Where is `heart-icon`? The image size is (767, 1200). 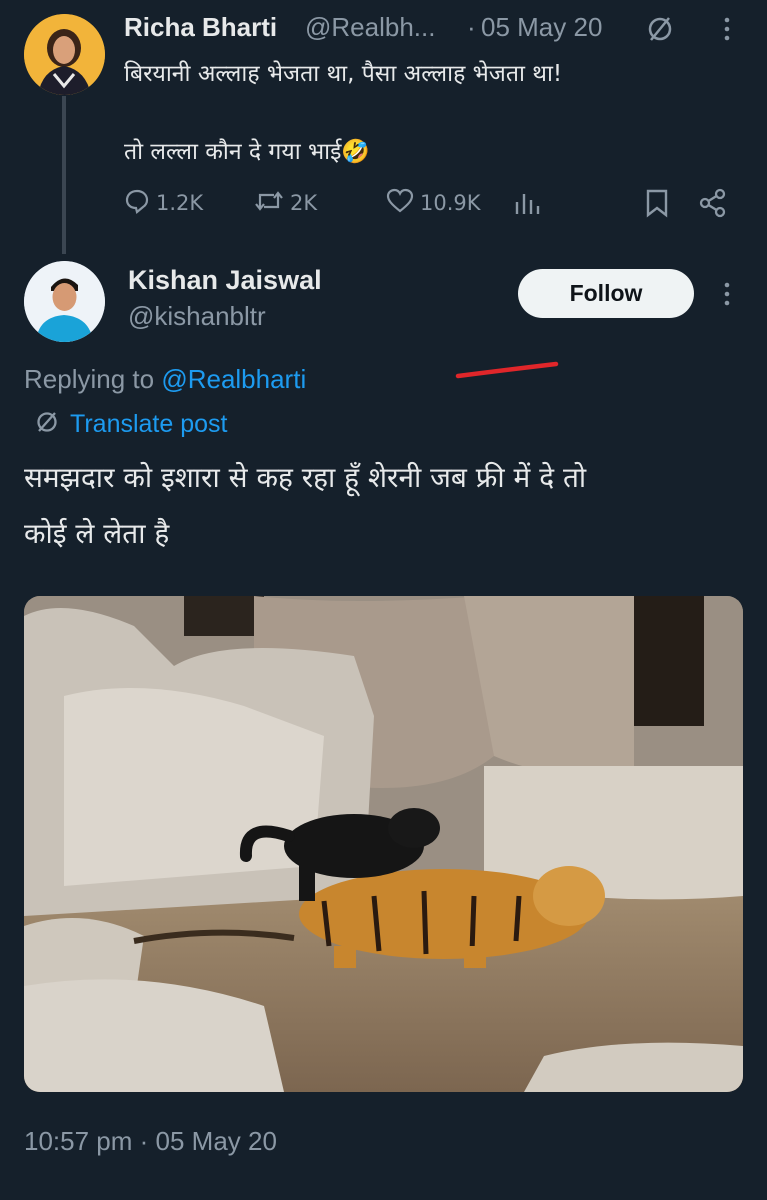 heart-icon is located at coordinates (400, 203).